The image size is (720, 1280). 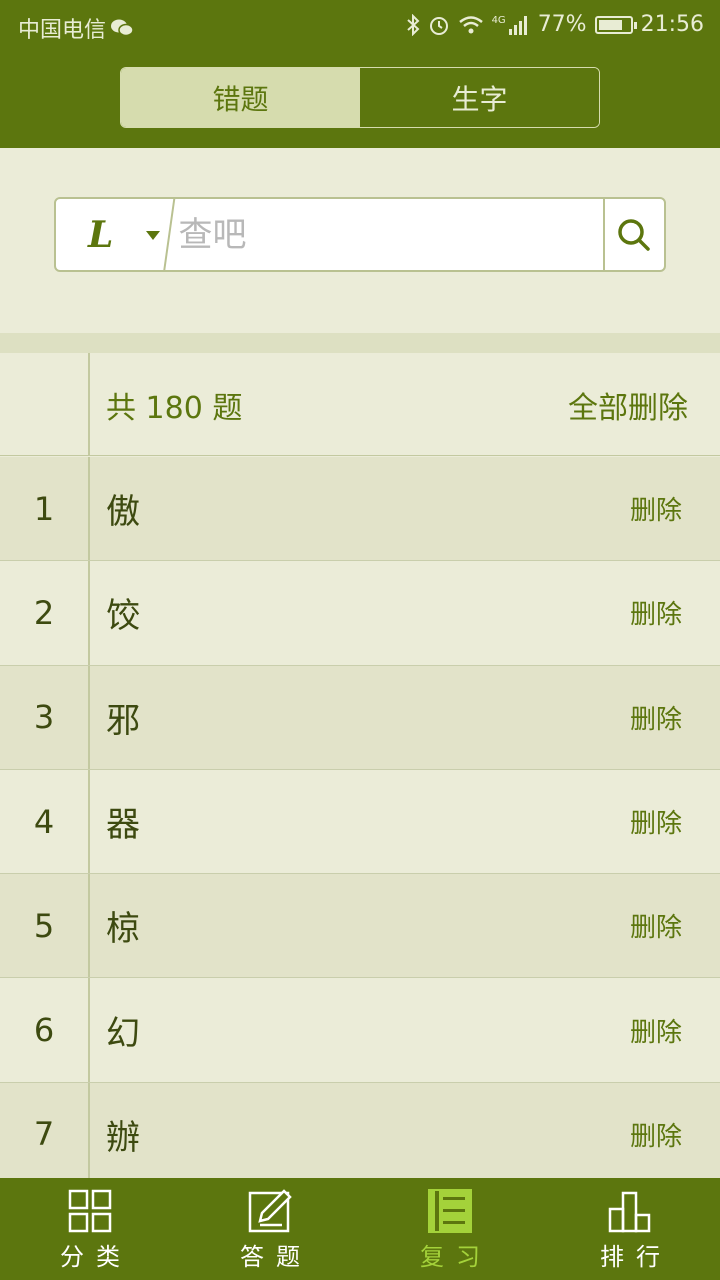 I want to click on bottom-nav: 分类 答题 复习 排行, so click(x=360, y=1229).